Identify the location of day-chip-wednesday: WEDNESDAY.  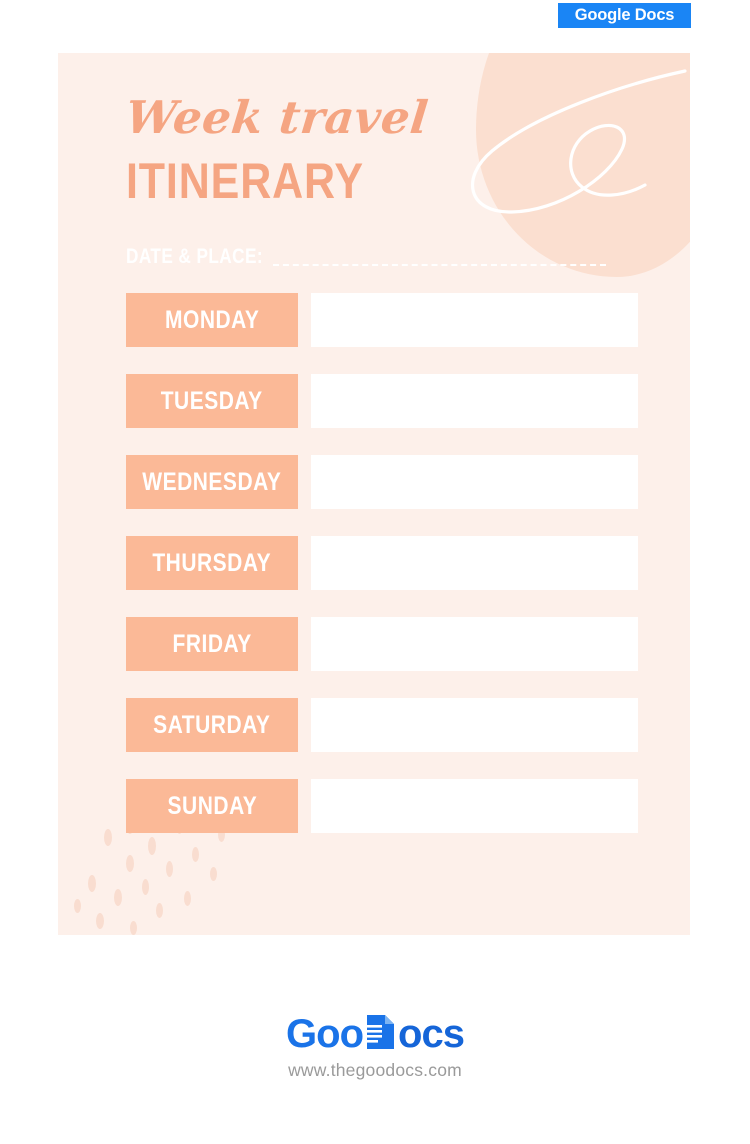
(212, 482).